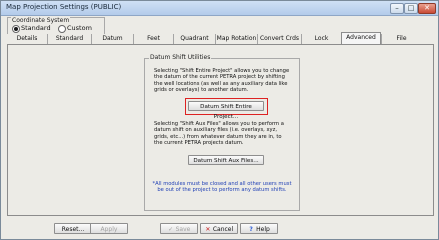 The height and width of the screenshot is (240, 439). I want to click on tab-quadrant: Quadrant, so click(194, 39).